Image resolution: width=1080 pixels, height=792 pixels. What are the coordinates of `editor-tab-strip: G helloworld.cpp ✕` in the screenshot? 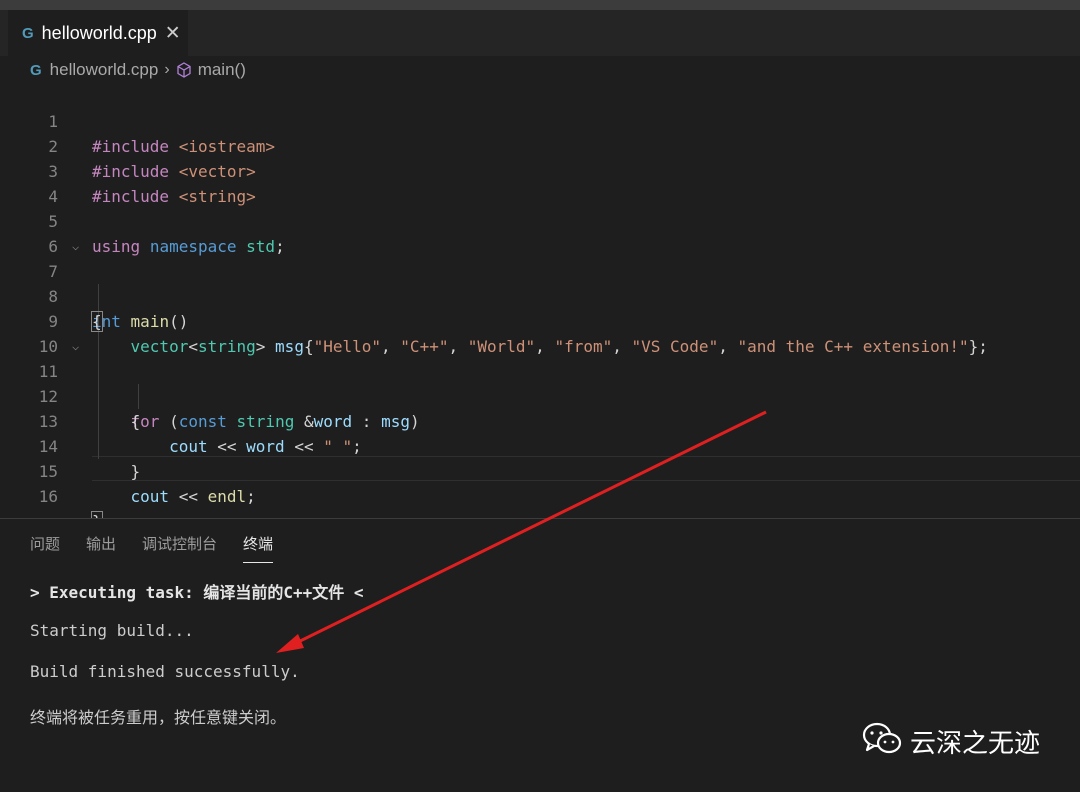 It's located at (540, 33).